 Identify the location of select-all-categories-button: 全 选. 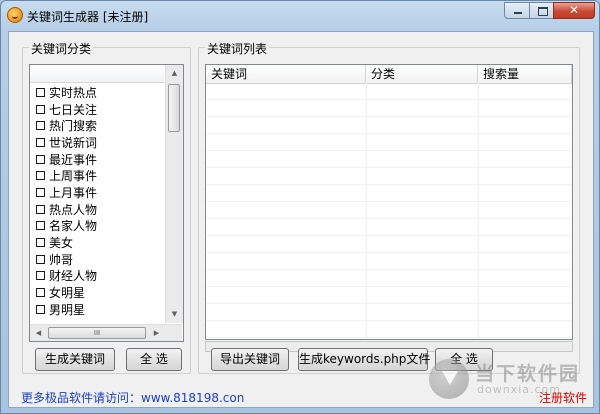
(154, 359).